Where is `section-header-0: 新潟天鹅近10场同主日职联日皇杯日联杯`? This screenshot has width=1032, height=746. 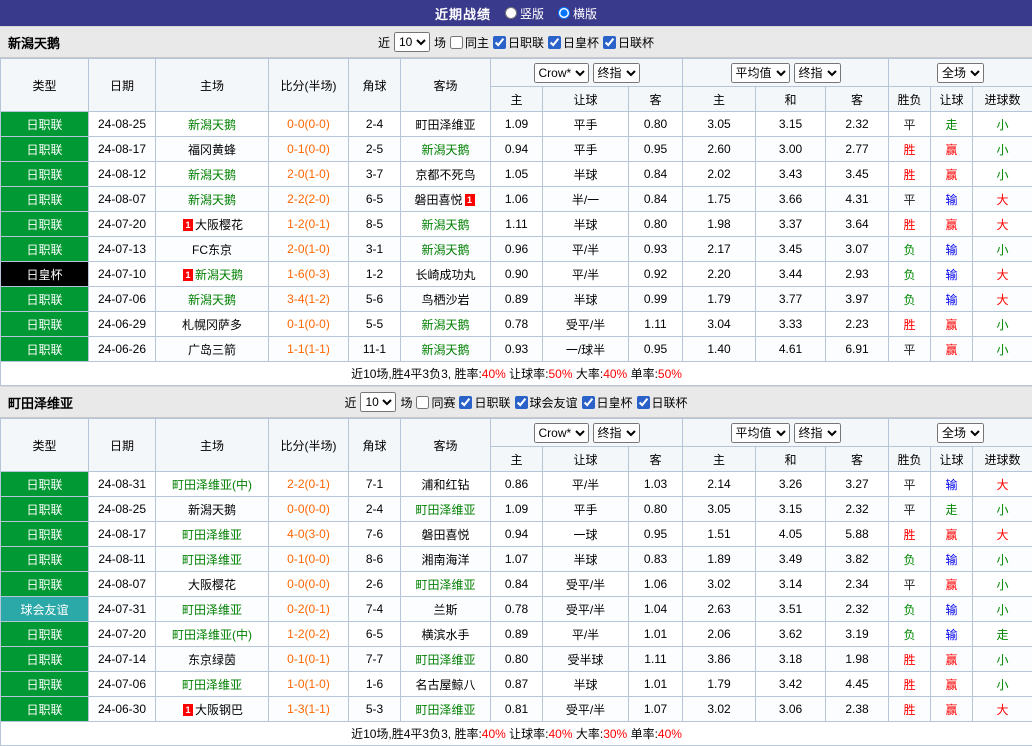 section-header-0: 新潟天鹅近10场同主日职联日皇杯日联杯 is located at coordinates (516, 42).